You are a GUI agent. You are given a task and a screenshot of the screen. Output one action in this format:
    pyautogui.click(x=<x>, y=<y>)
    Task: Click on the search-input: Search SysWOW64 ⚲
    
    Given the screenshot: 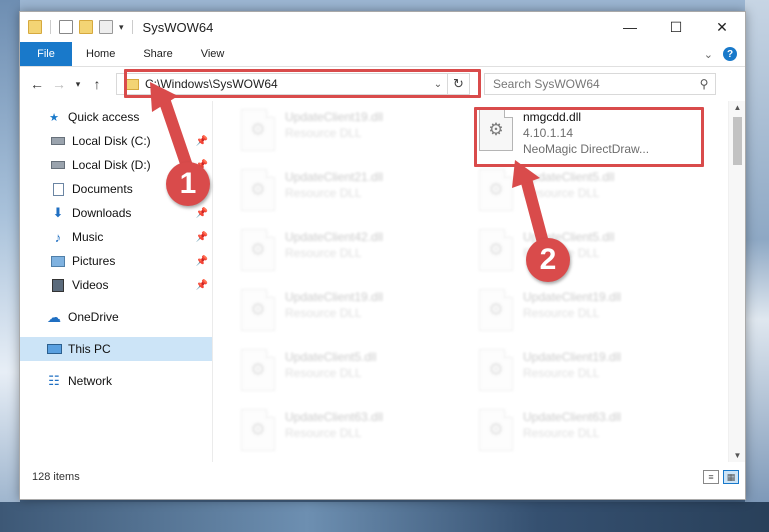 What is the action you would take?
    pyautogui.click(x=600, y=84)
    